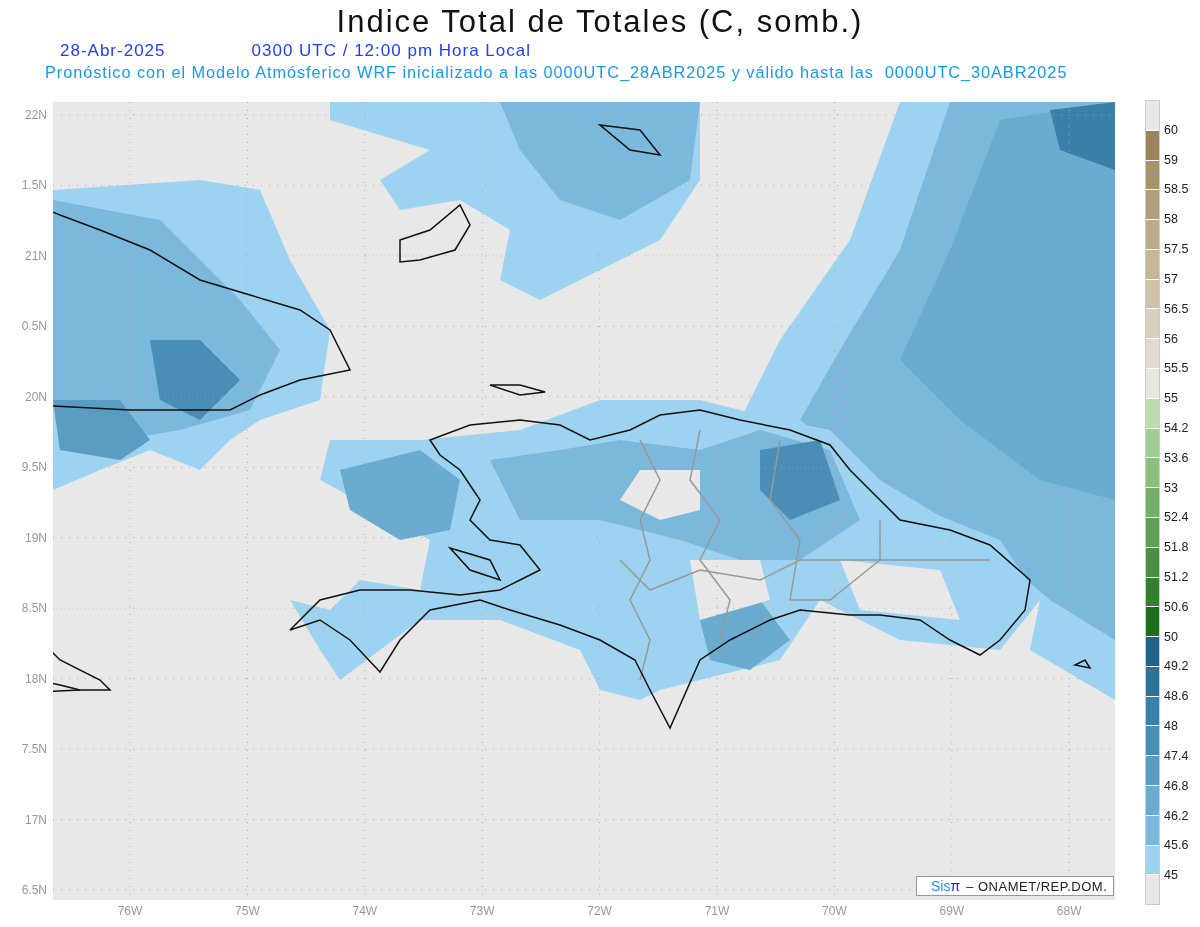  Describe the element at coordinates (1176, 547) in the screenshot. I see `scale-label: 51.8` at that location.